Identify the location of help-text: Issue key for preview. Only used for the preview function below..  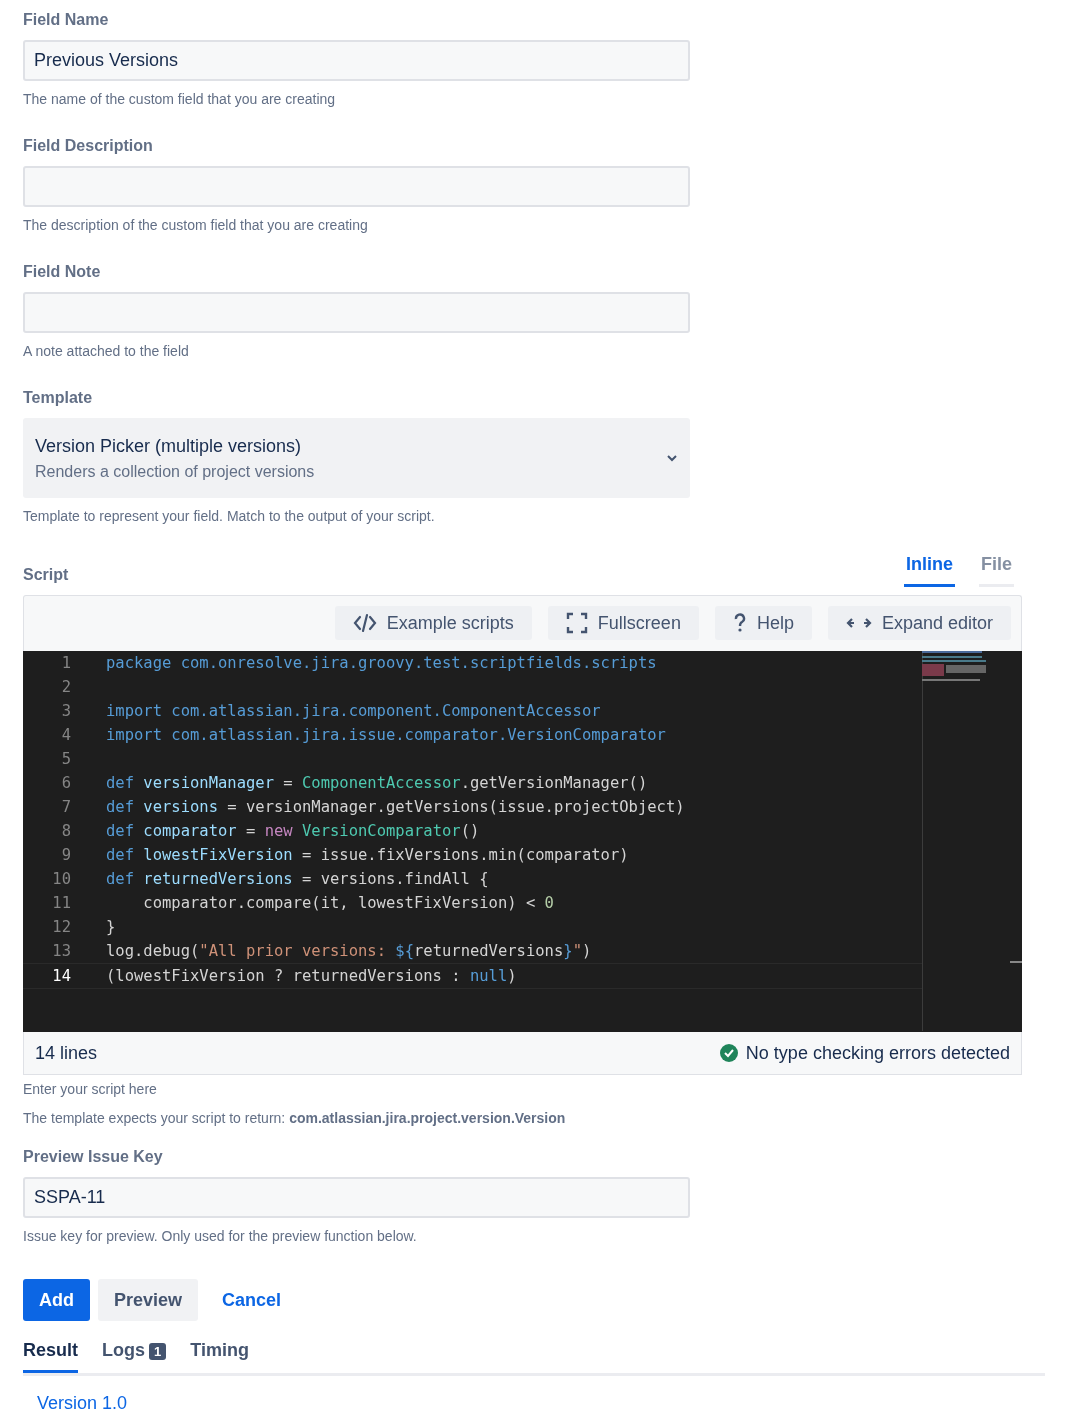
(220, 1236).